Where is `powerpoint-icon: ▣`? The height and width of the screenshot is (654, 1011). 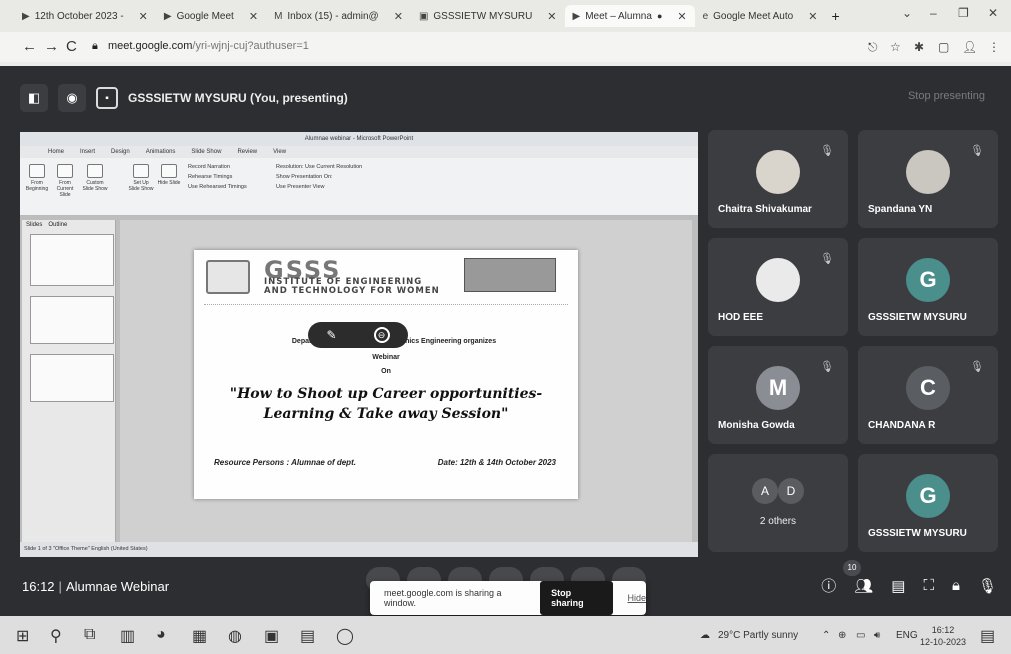
powerpoint-icon: ▣ is located at coordinates (271, 636).